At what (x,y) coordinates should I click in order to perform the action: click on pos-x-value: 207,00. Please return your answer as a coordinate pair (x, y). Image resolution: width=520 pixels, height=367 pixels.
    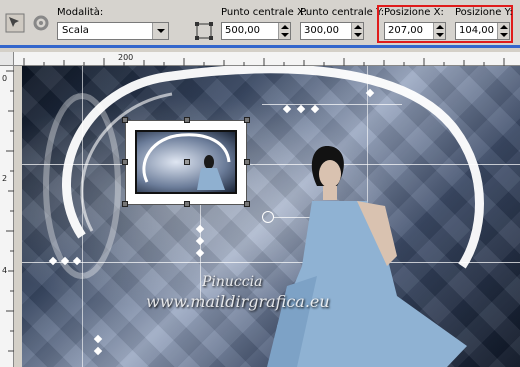
    Looking at the image, I should click on (405, 30).